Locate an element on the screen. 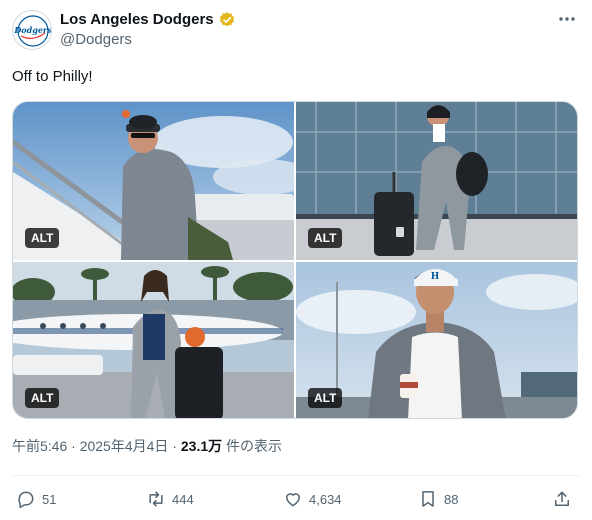  reply-button: 51 is located at coordinates (36, 499).